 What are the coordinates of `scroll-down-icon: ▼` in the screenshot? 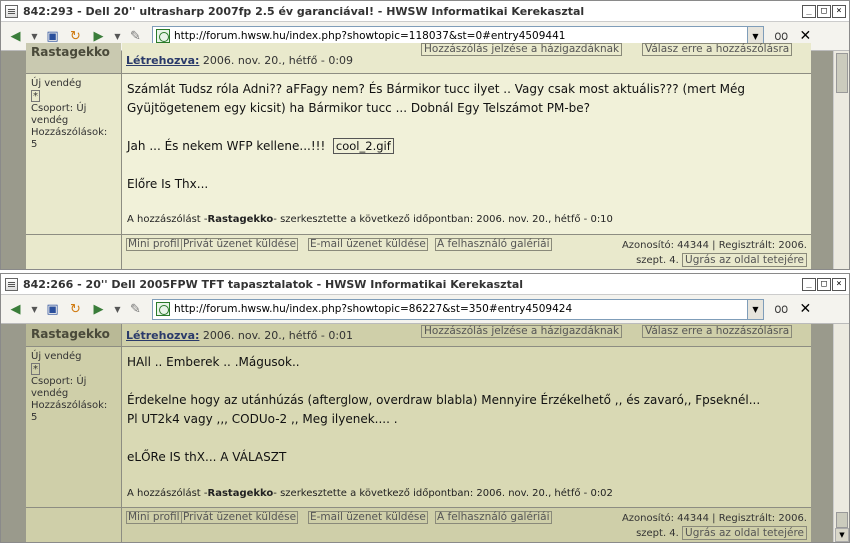 It's located at (842, 535).